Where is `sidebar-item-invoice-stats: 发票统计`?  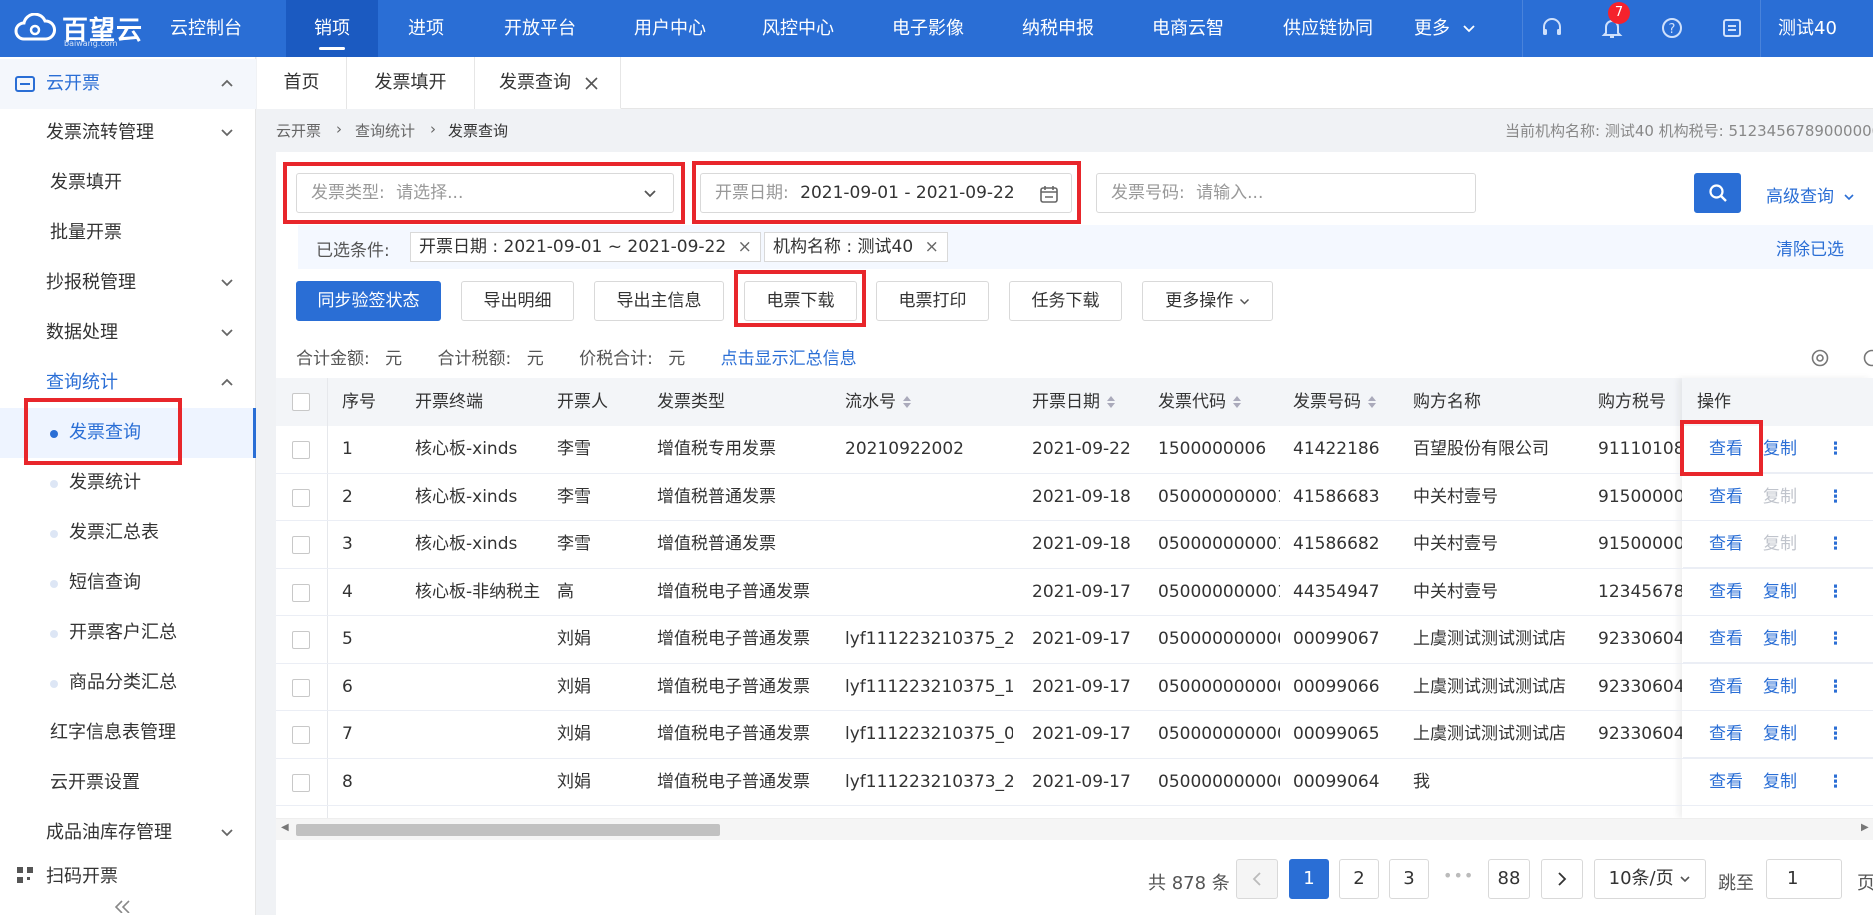 sidebar-item-invoice-stats: 发票统计 is located at coordinates (128, 483).